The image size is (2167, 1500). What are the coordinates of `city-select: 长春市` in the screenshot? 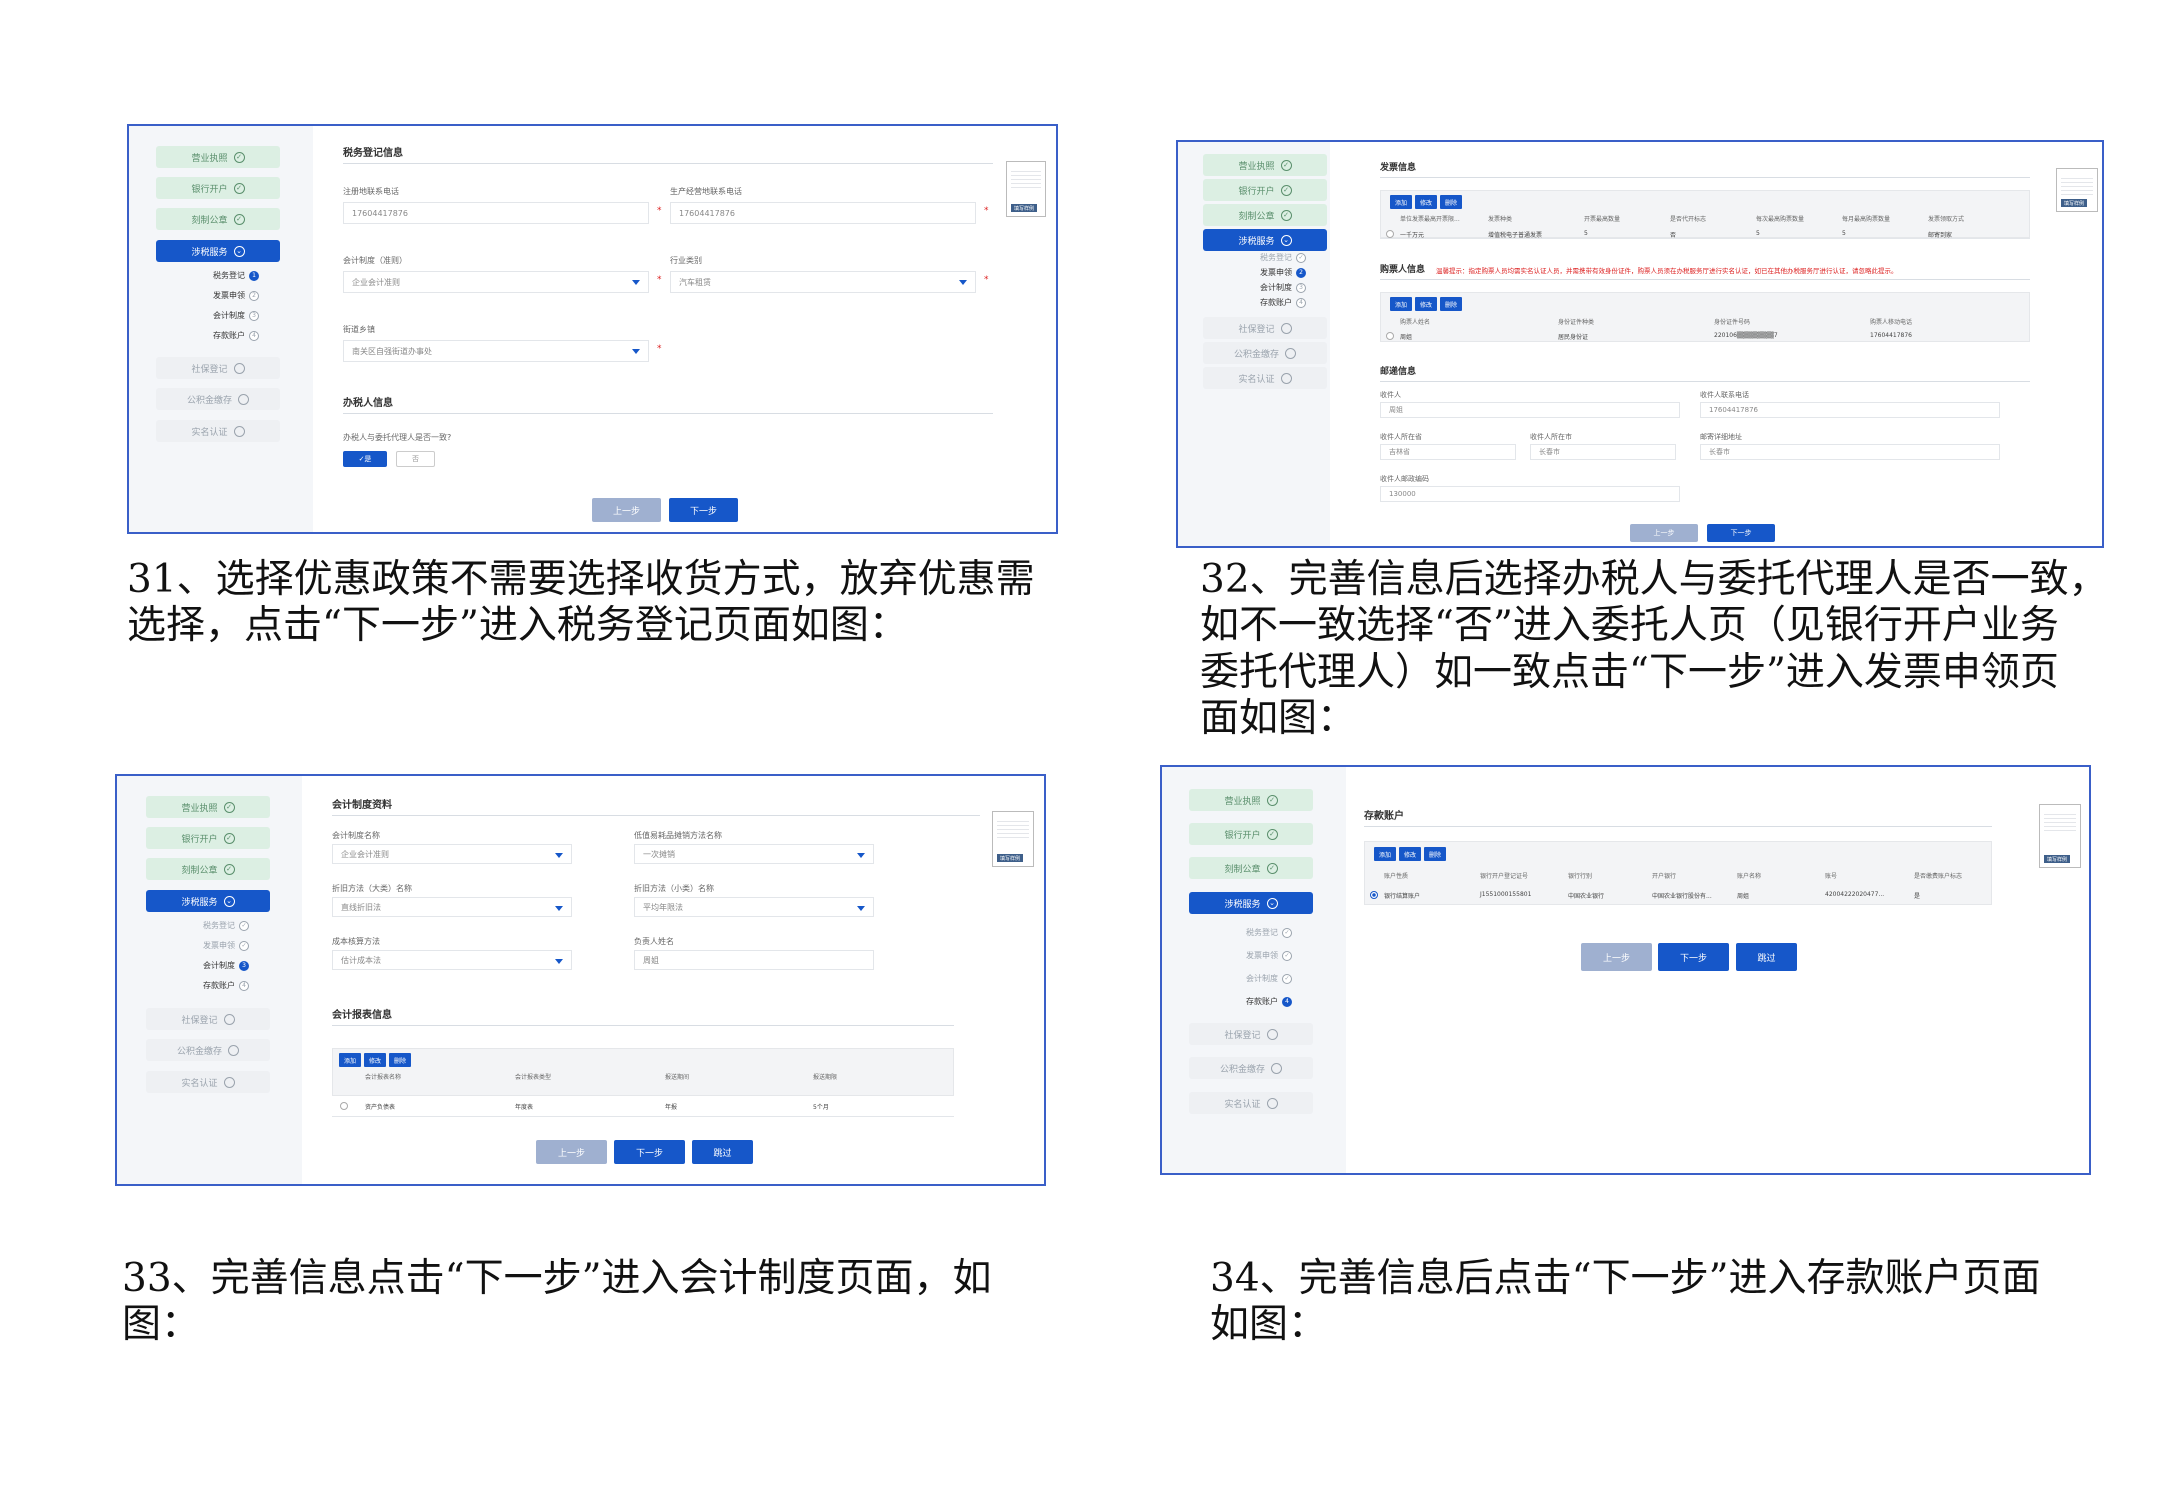 It's located at (1603, 452).